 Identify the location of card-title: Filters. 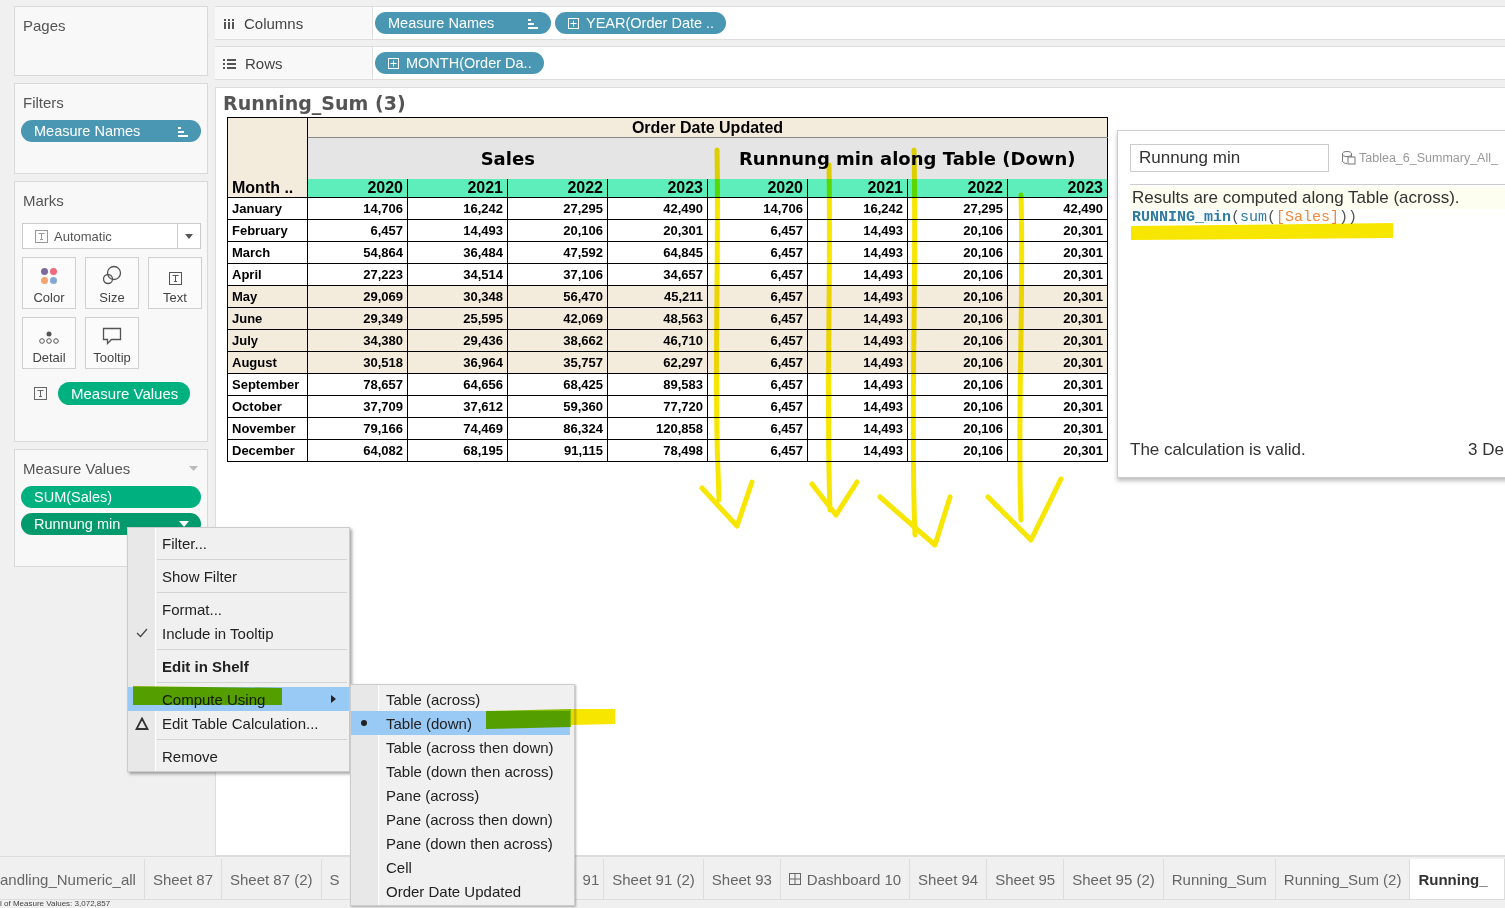
(43, 103).